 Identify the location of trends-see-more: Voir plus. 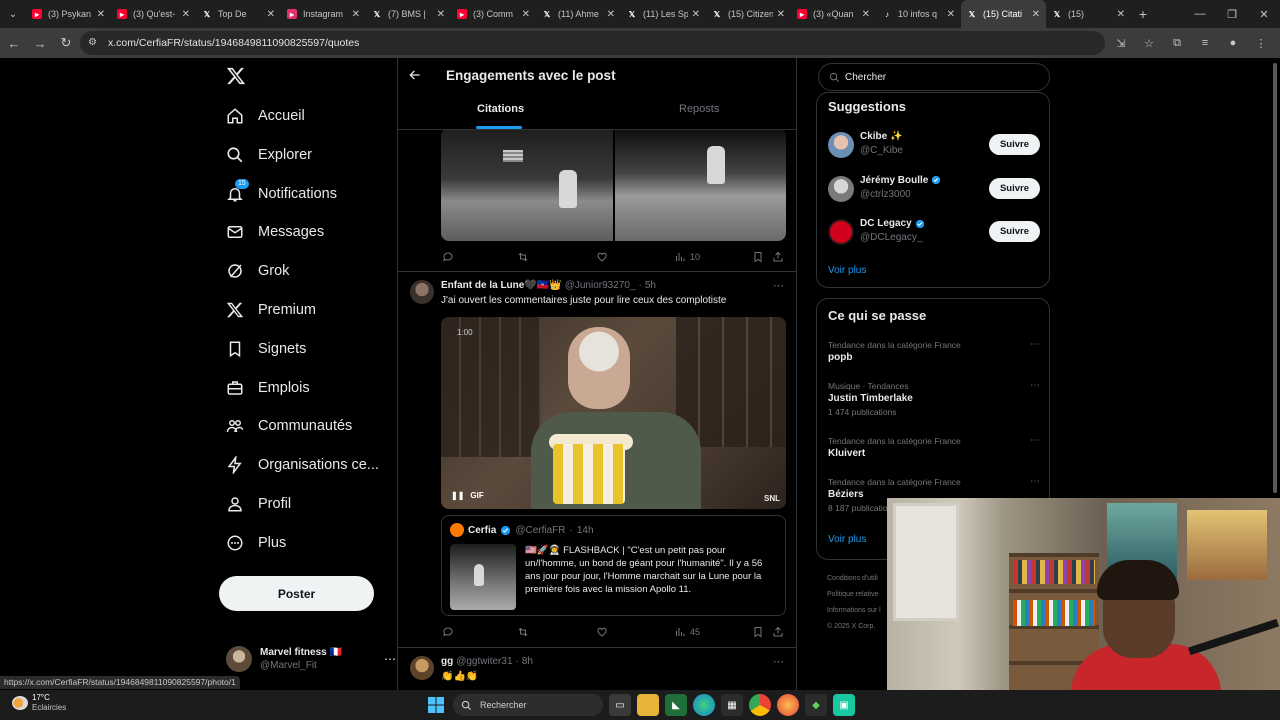
(847, 539).